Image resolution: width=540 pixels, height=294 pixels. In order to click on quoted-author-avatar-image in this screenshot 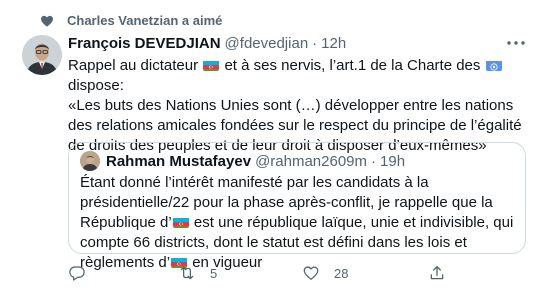, I will do `click(90, 161)`.